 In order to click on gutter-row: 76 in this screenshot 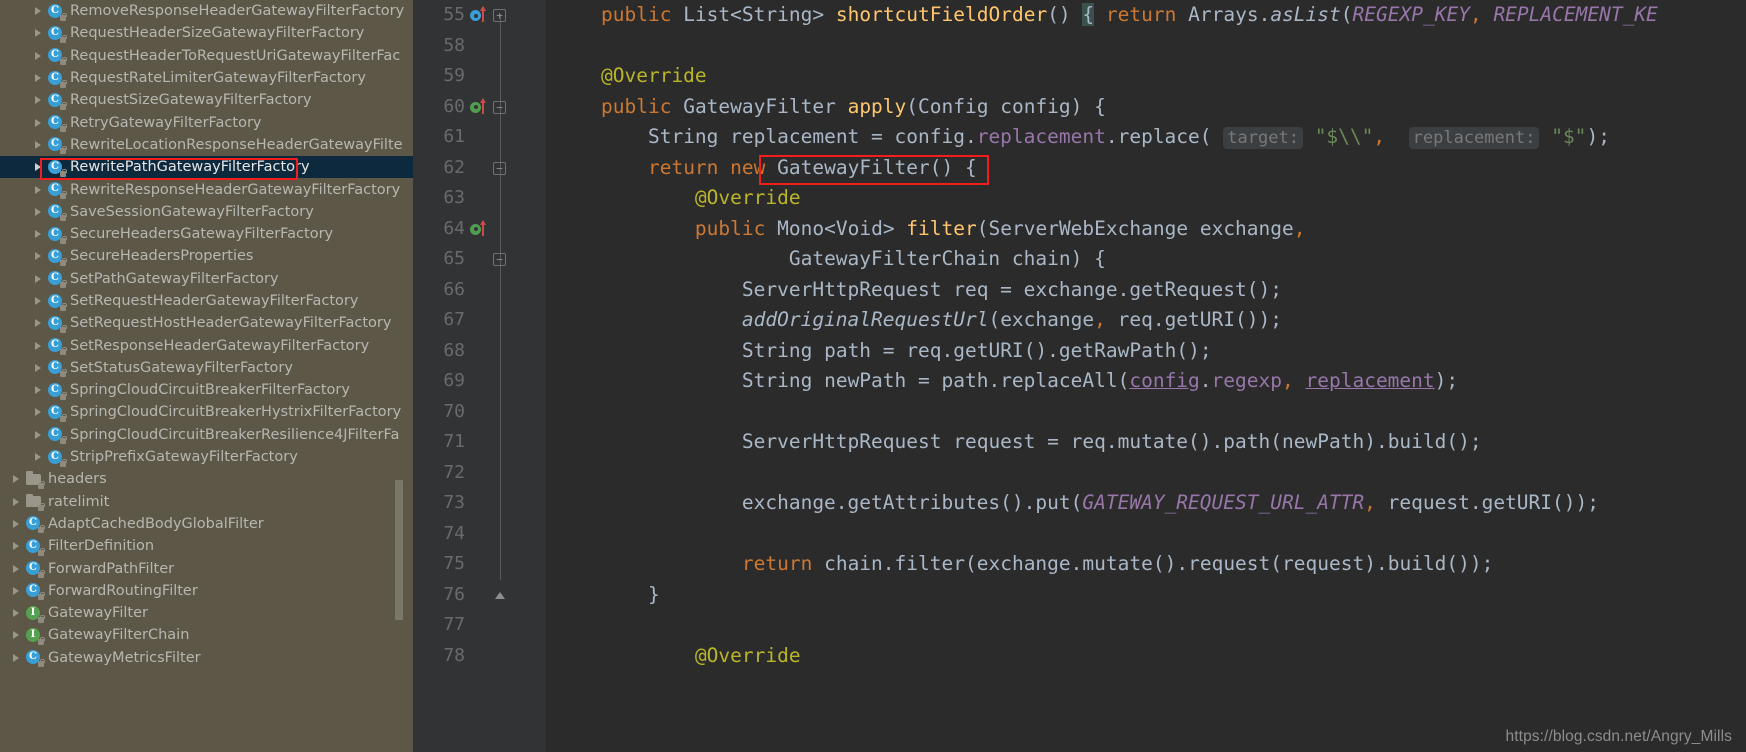, I will do `click(479, 595)`.